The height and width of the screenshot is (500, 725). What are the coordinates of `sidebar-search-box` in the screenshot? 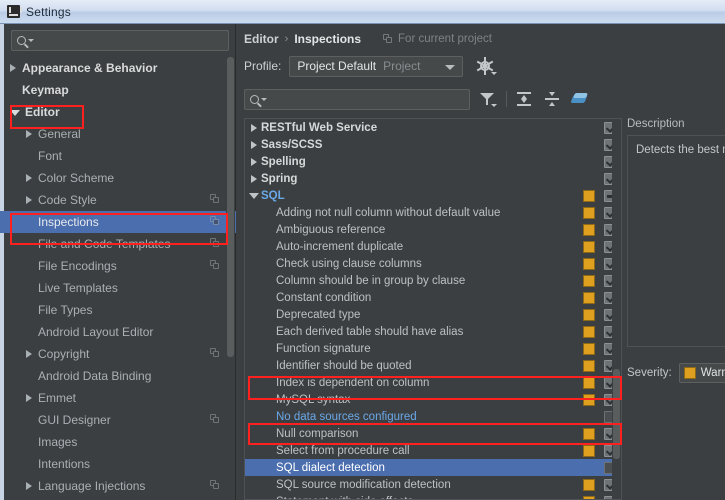 It's located at (120, 40).